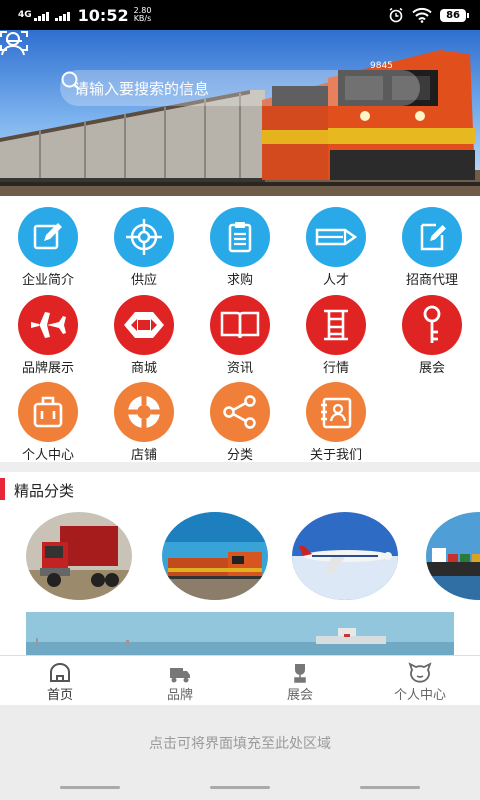 This screenshot has height=800, width=480. I want to click on tab-home: 首页, so click(60, 681).